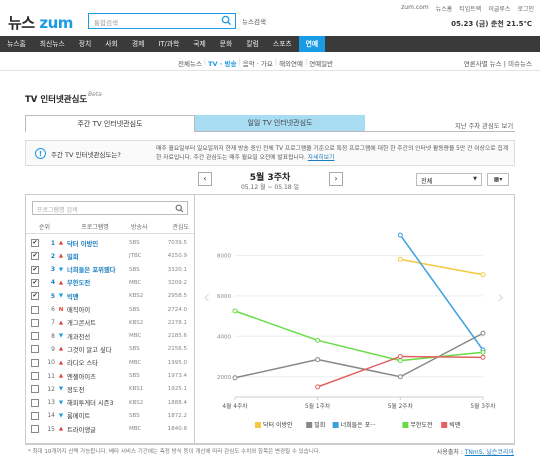 This screenshot has width=540, height=471. Describe the element at coordinates (498, 63) in the screenshot. I see `right-nav: 연론사별 뉴스 | 미슈뉴스` at that location.